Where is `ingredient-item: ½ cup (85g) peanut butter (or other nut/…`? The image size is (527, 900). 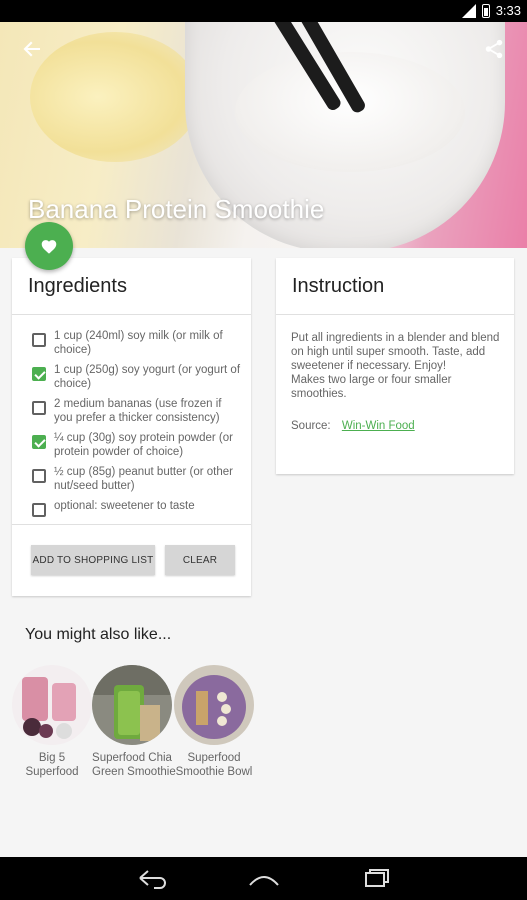
ingredient-item: ½ cup (85g) peanut butter (or other nut/… is located at coordinates (136, 479).